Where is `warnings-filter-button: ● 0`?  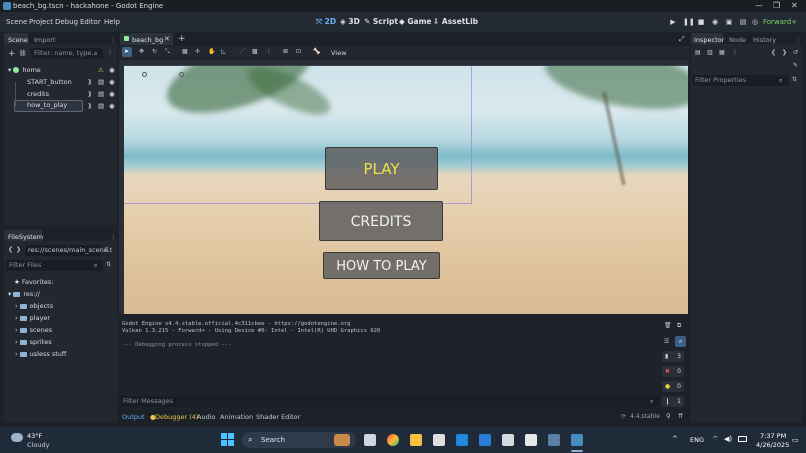 warnings-filter-button: ● 0 is located at coordinates (673, 386).